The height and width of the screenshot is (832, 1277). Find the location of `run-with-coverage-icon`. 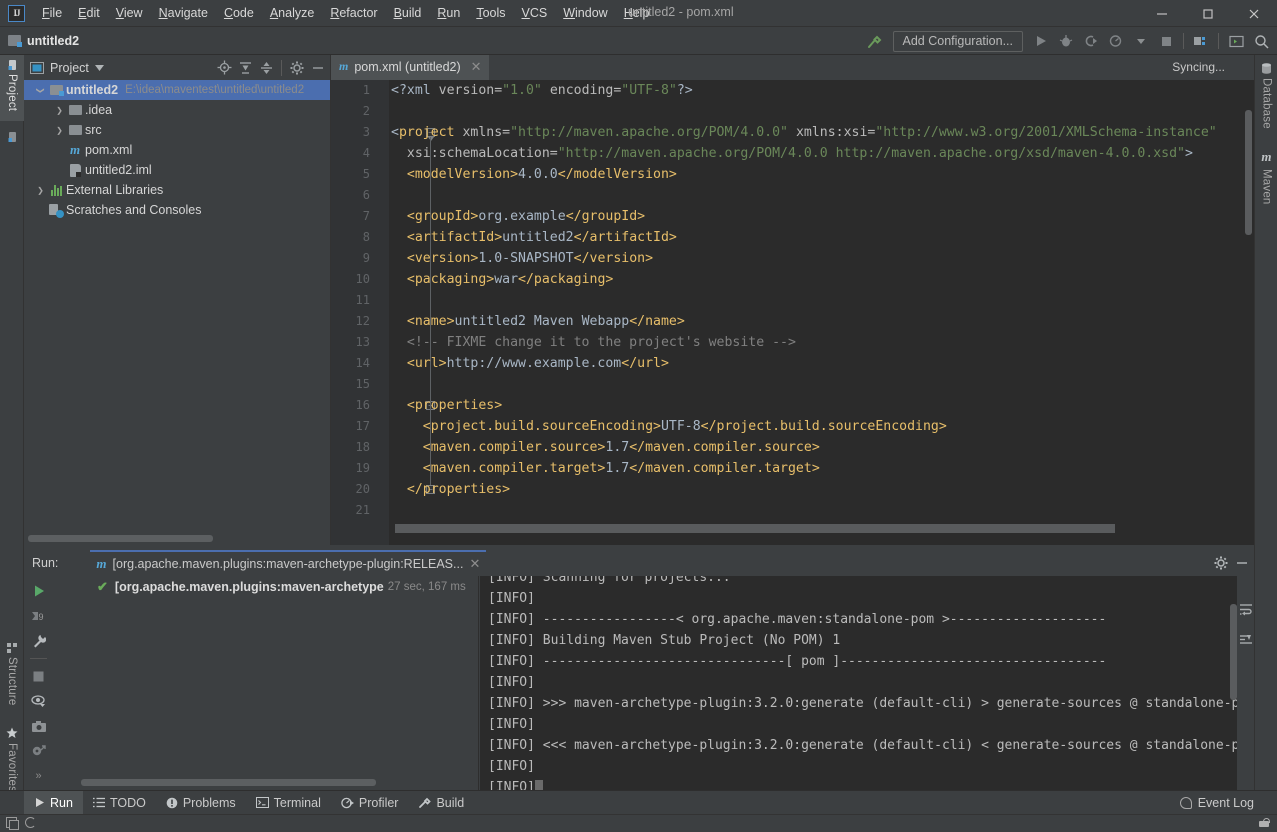

run-with-coverage-icon is located at coordinates (1091, 41).